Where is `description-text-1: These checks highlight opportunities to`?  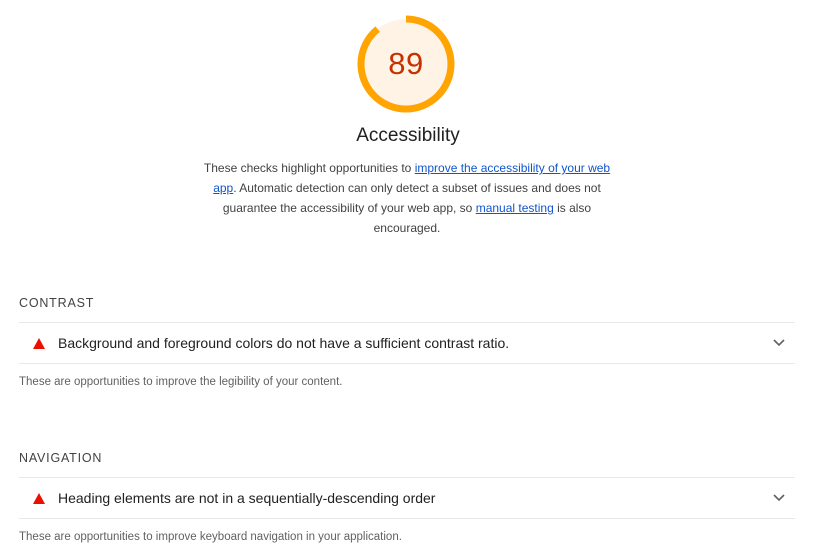 description-text-1: These checks highlight opportunities to is located at coordinates (309, 168).